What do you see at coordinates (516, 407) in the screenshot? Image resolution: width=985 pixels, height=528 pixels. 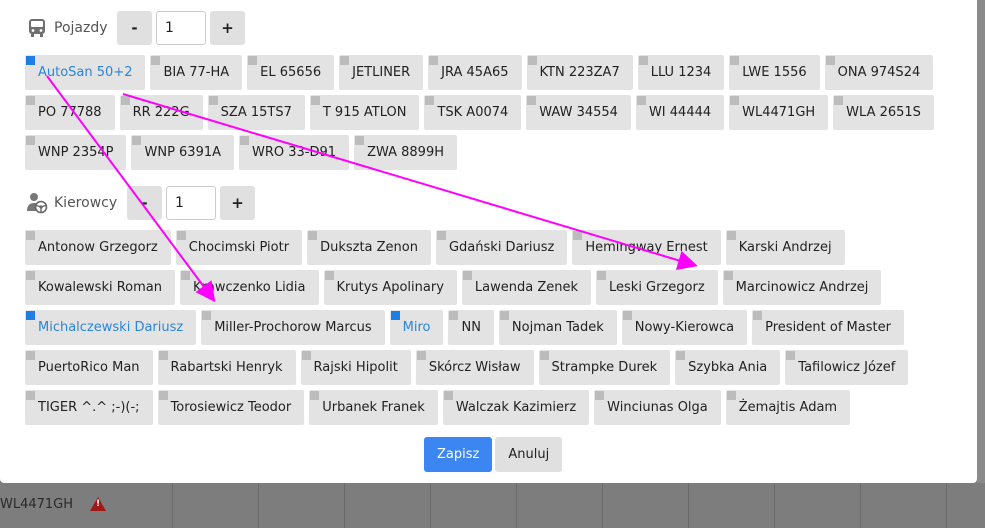 I see `driver-tag-walczak-kazimierz: Walczak Kazimierz` at bounding box center [516, 407].